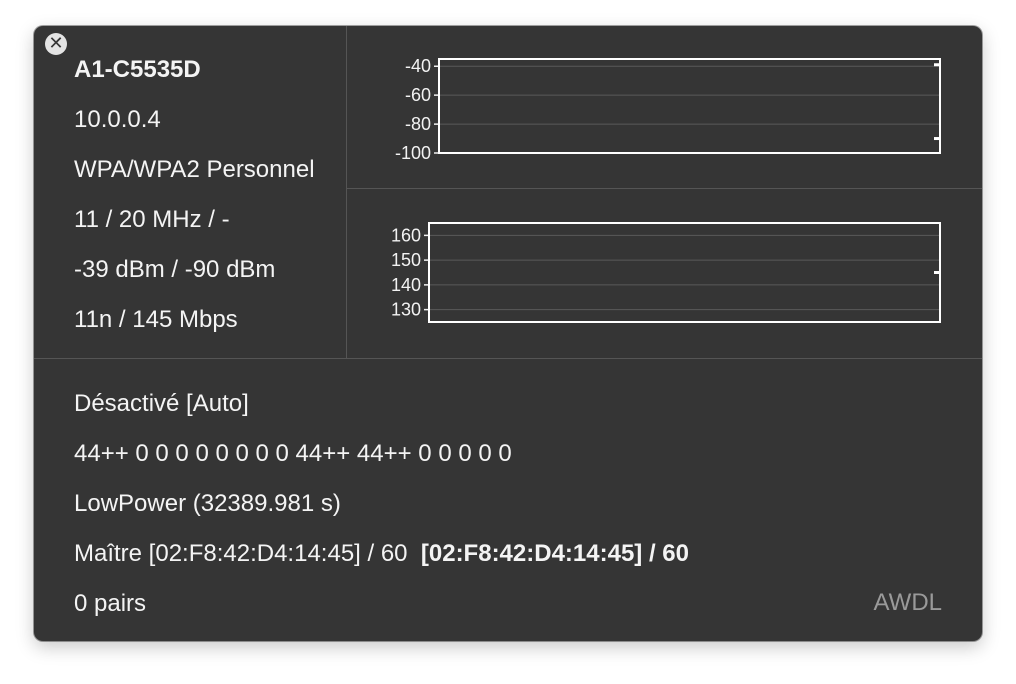  What do you see at coordinates (554, 553) in the screenshot?
I see `awdl-master-bold: [02:F8:42:D4:14:45] / 60` at bounding box center [554, 553].